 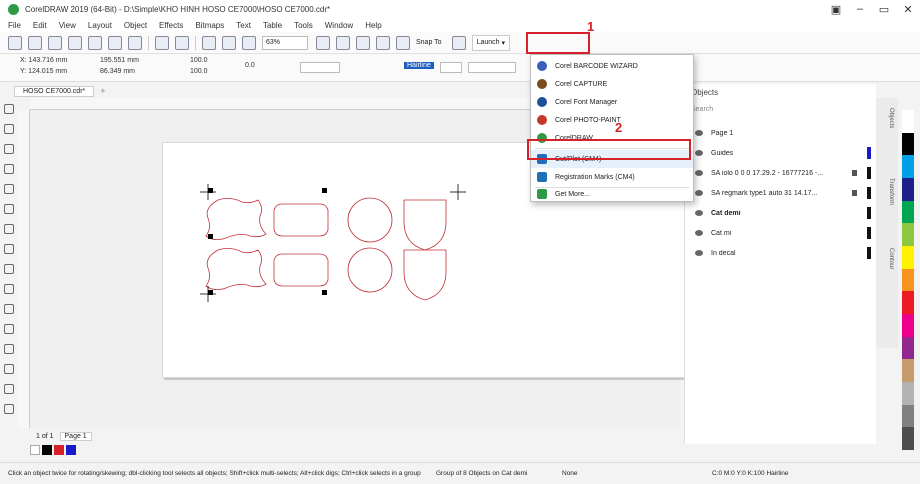 I want to click on swatch-black, so click(x=47, y=450).